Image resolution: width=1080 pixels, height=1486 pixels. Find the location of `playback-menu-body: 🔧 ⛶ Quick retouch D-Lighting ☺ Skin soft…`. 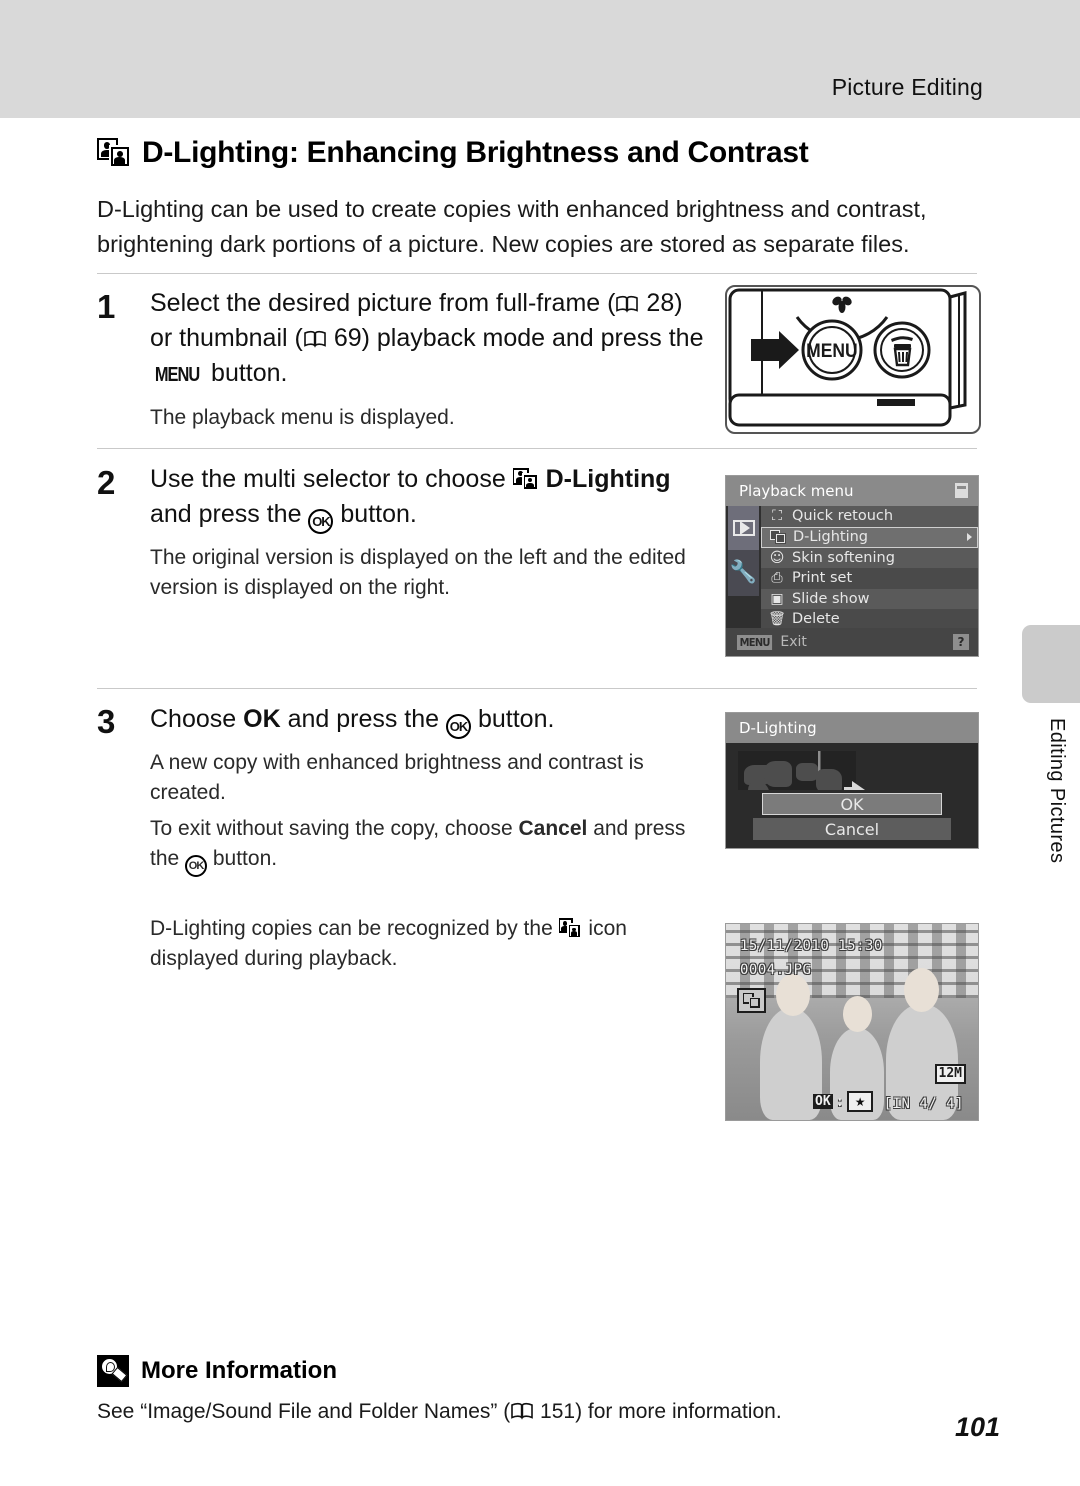

playback-menu-body: 🔧 ⛶ Quick retouch D-Lighting ☺ Skin soft… is located at coordinates (852, 568).